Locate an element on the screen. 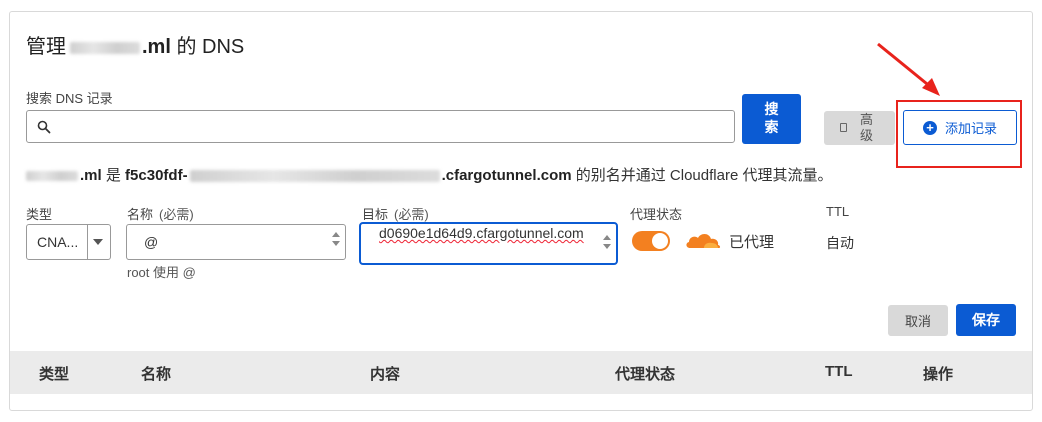 Image resolution: width=1042 pixels, height=422 pixels. cloud-icon is located at coordinates (703, 241).